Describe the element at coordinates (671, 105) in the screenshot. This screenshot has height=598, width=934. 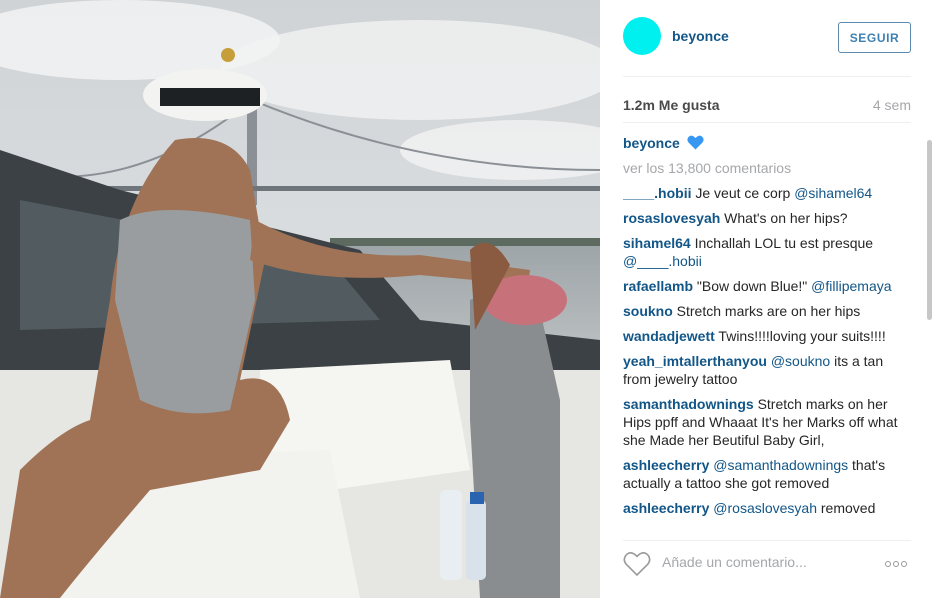
I see `likes-count: 1.2m Me gusta` at that location.